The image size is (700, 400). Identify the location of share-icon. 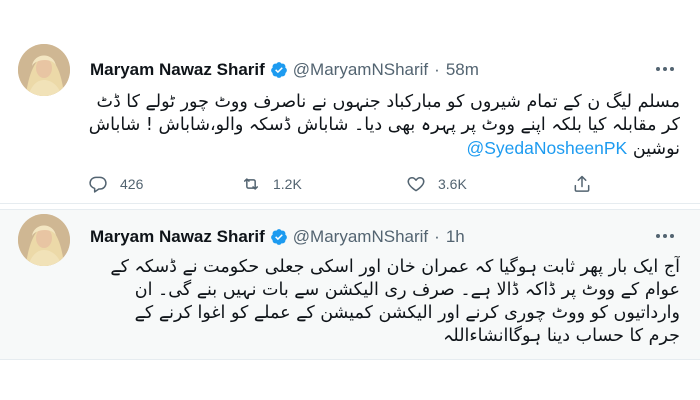
(582, 183).